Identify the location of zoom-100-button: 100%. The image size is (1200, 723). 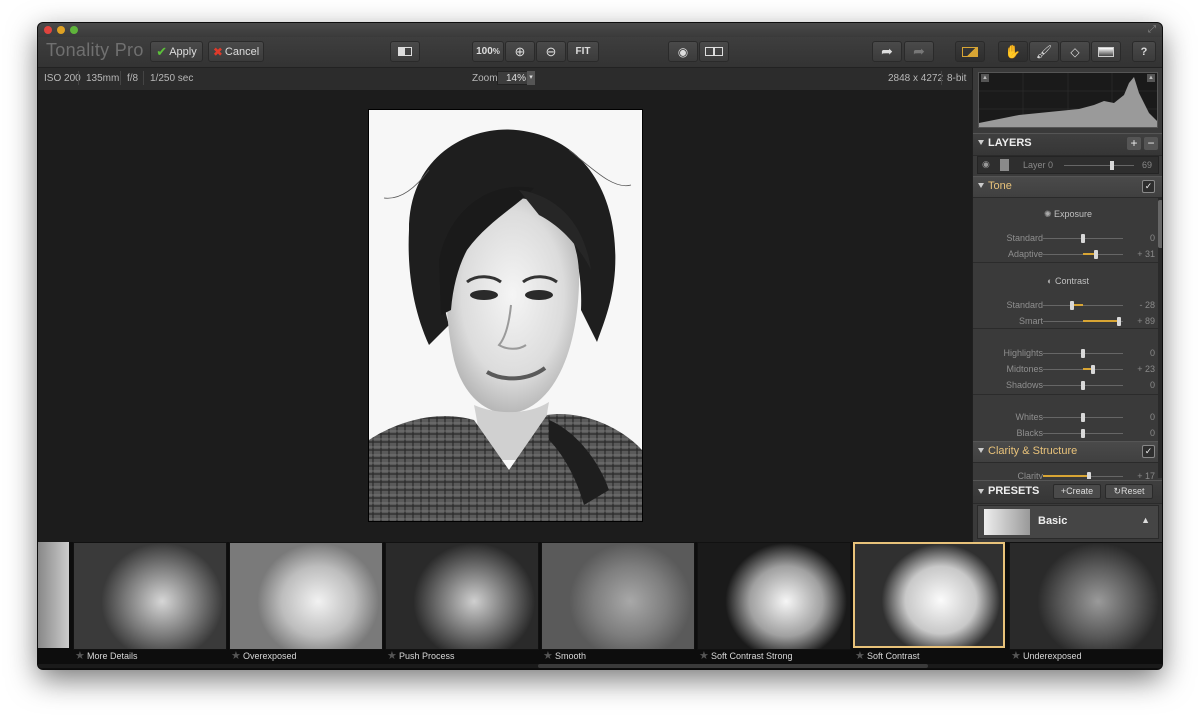
(488, 51).